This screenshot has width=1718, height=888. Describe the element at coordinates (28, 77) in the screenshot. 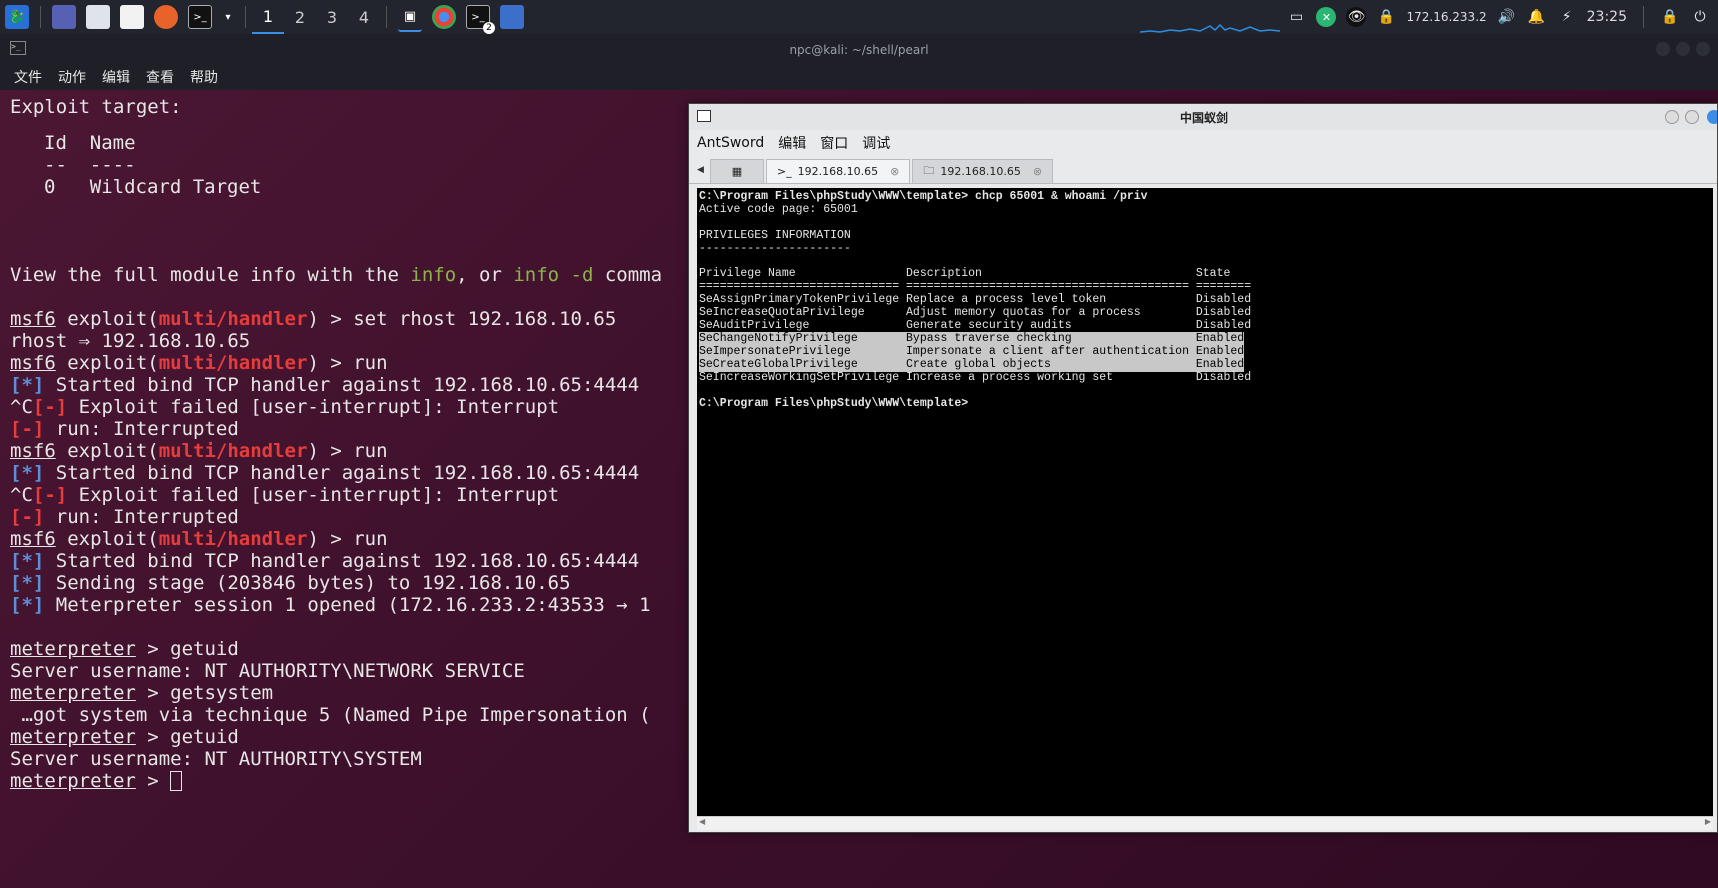

I see `menu-file: 文件` at that location.